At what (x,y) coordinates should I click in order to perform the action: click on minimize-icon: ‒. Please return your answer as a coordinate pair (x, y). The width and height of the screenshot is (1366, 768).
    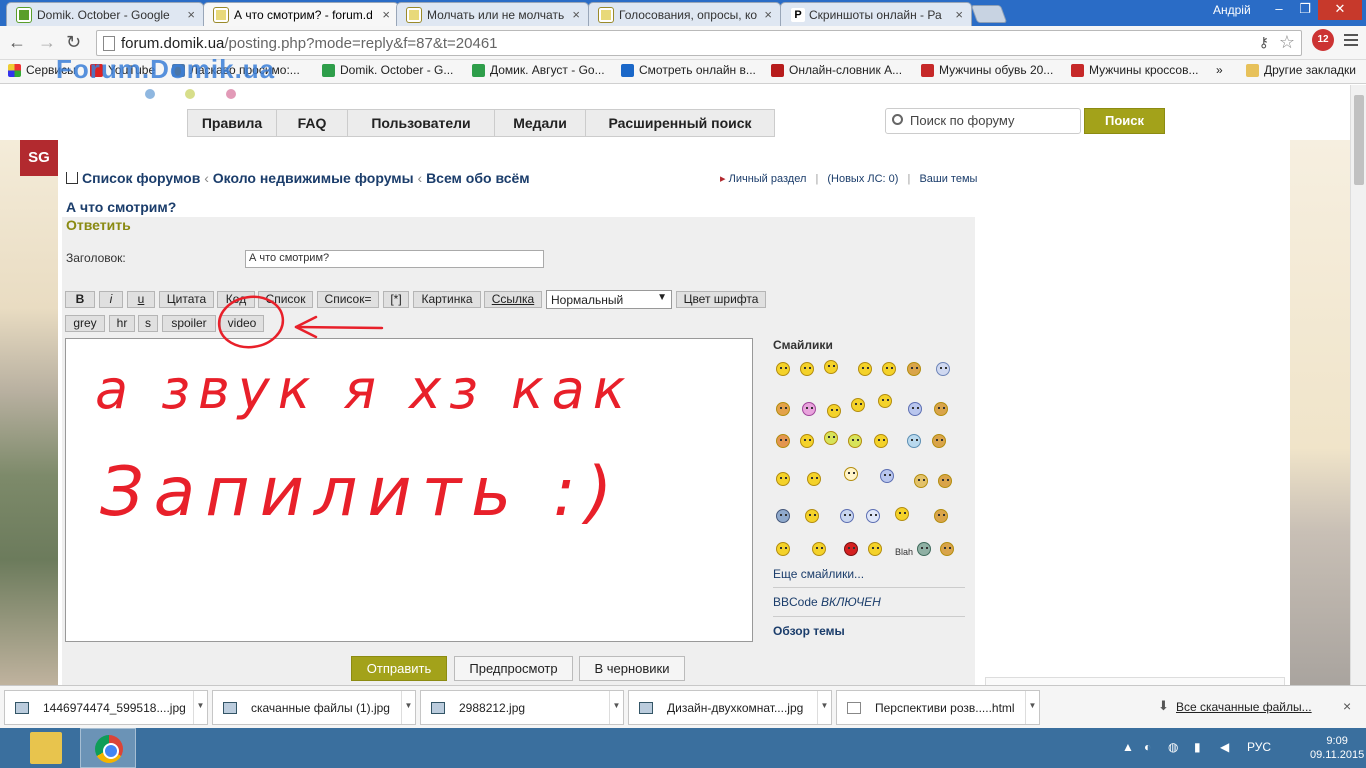
    Looking at the image, I should click on (1279, 10).